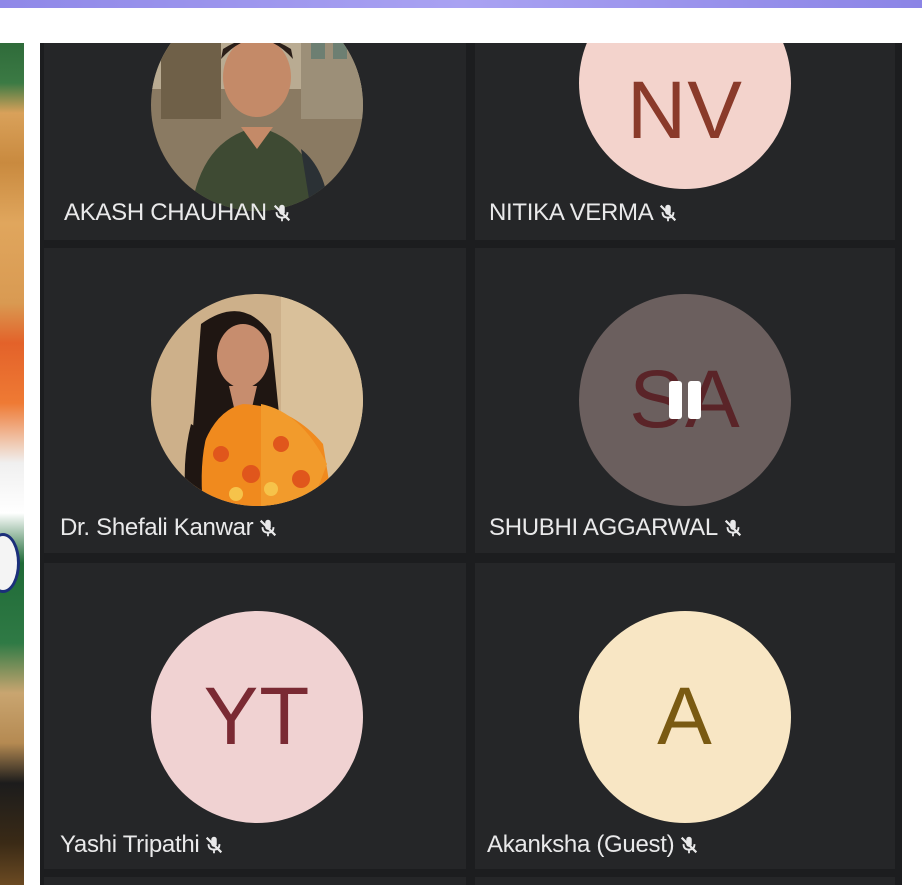 This screenshot has width=922, height=885. I want to click on participant-initials-avatar: NV, so click(685, 116).